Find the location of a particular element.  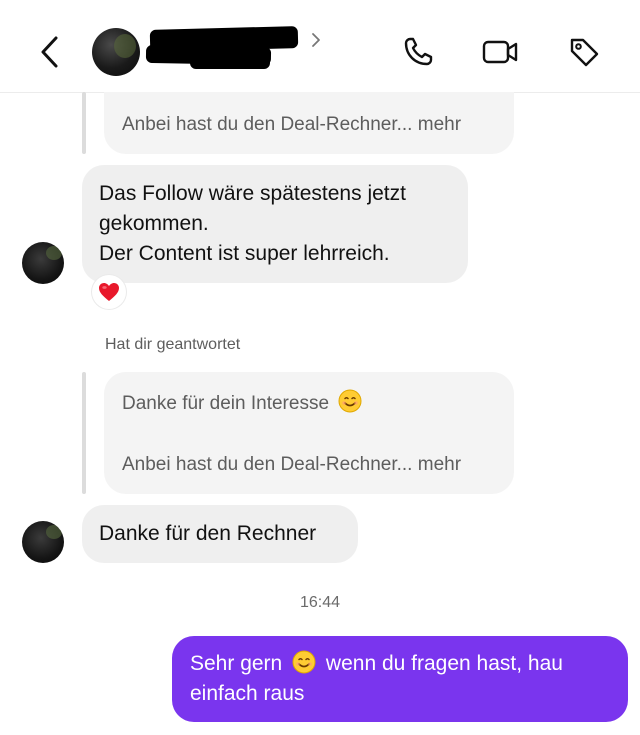

phone-icon is located at coordinates (418, 51).